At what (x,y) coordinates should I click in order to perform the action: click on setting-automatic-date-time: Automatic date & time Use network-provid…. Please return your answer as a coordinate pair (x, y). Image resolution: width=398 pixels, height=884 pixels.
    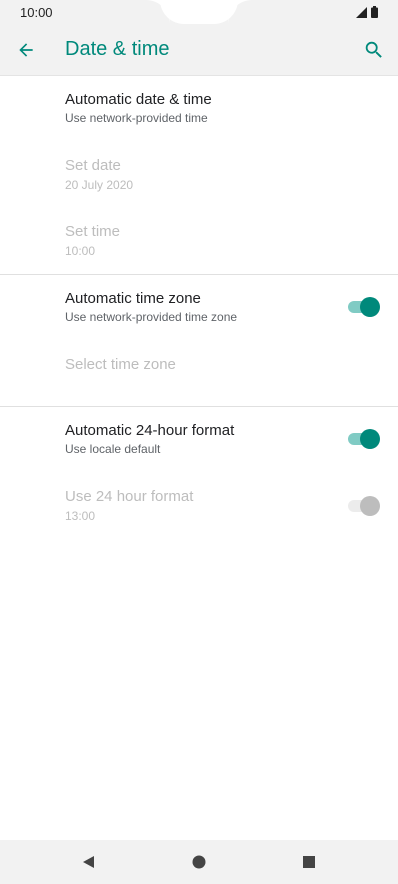
    Looking at the image, I should click on (199, 109).